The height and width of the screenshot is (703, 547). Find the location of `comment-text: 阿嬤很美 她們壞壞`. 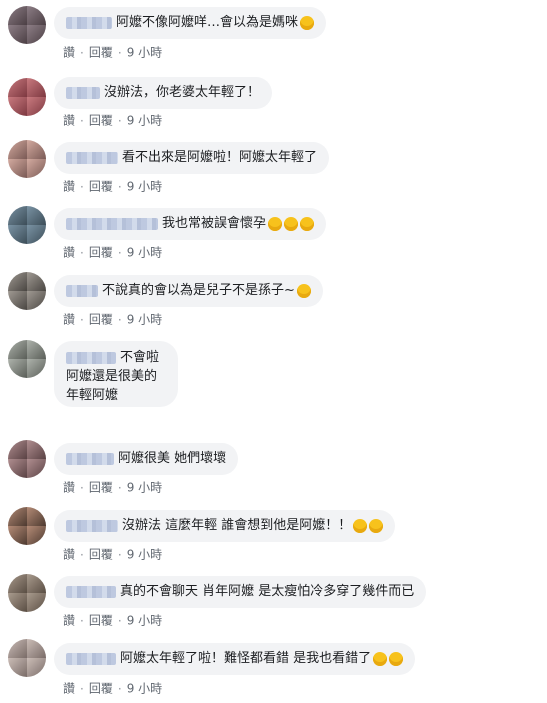

comment-text: 阿嬤很美 她們壞壞 is located at coordinates (172, 458).